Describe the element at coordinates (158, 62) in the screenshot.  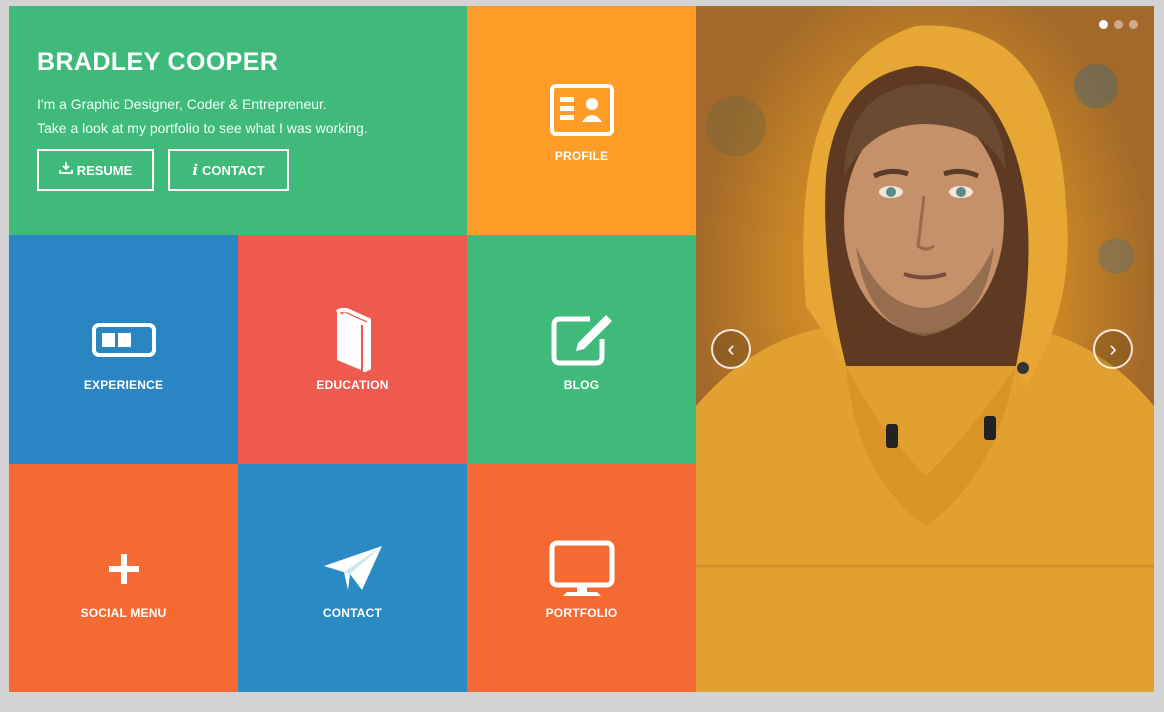
I see `page-title: BRADLEY COOPER` at that location.